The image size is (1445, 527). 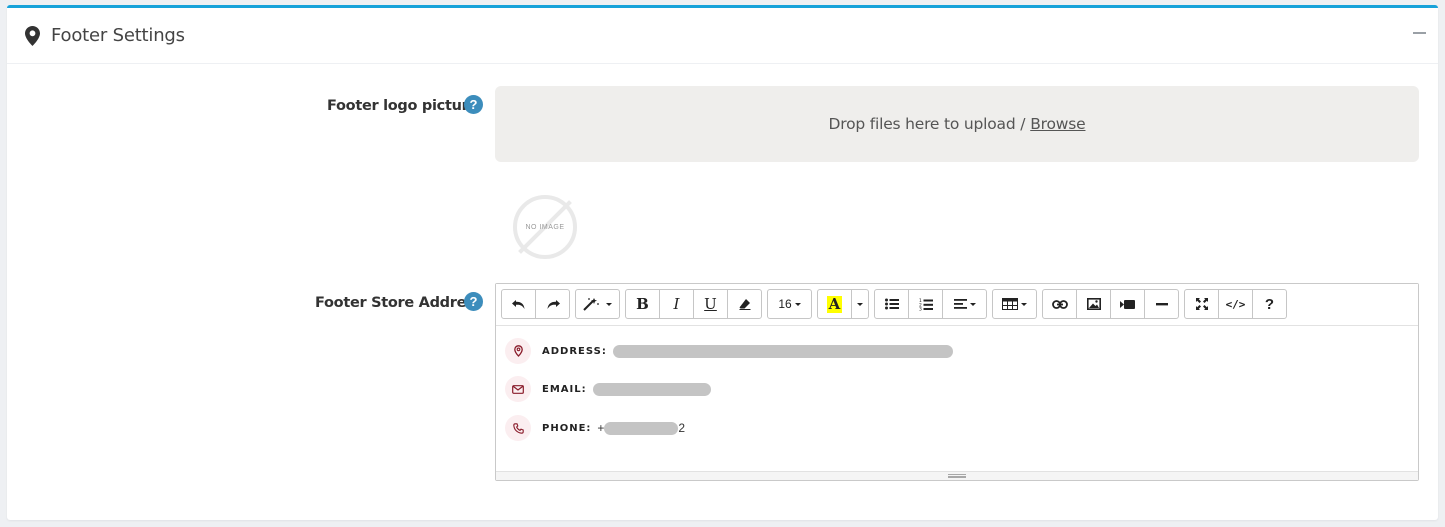 I want to click on bold-icon: B, so click(x=642, y=304).